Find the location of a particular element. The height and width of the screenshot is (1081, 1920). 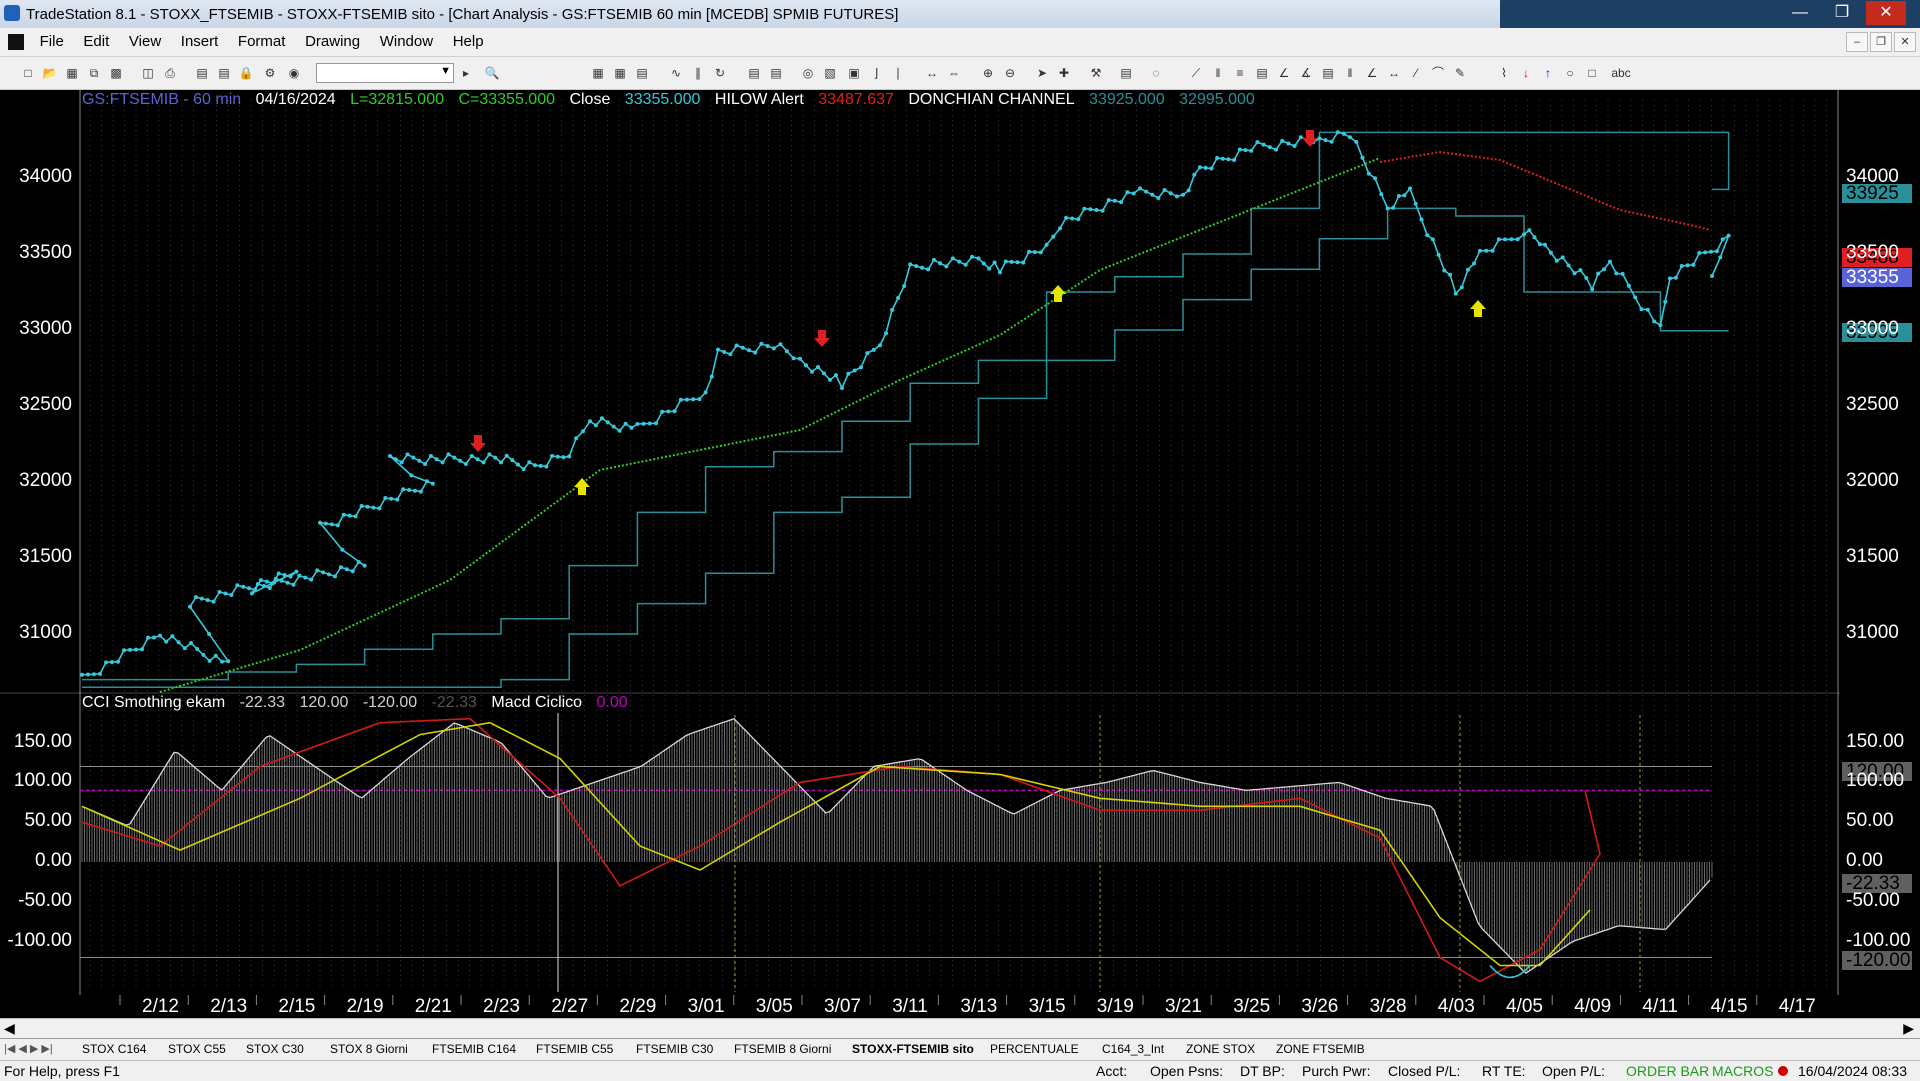

mdi-minimize-button: – is located at coordinates (1857, 42).